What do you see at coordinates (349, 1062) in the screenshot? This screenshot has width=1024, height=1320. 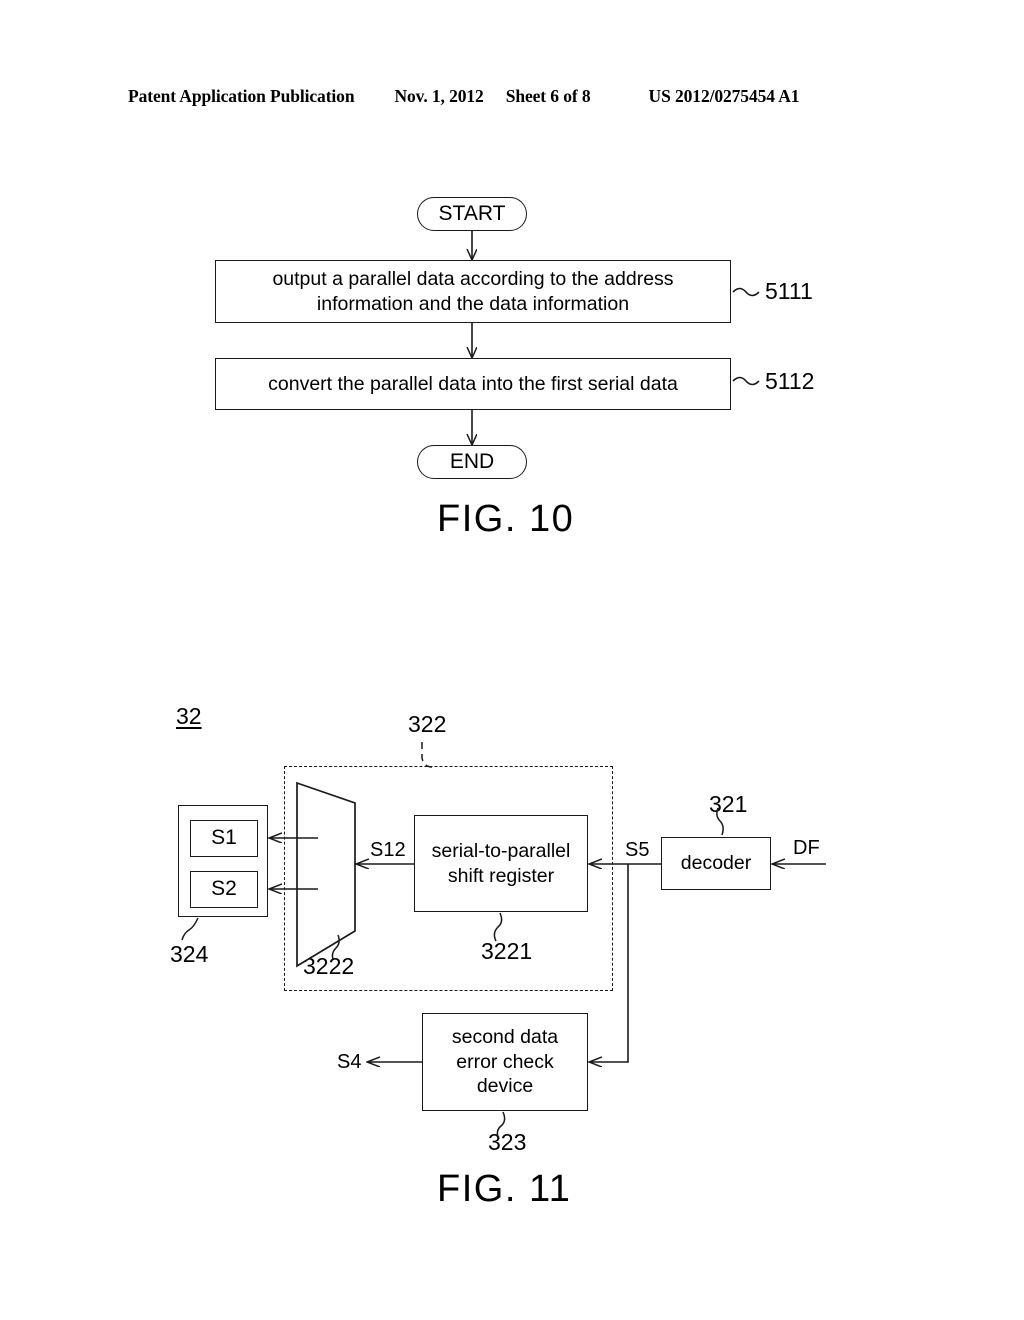 I see `fig11-signal-label-s4: S4` at bounding box center [349, 1062].